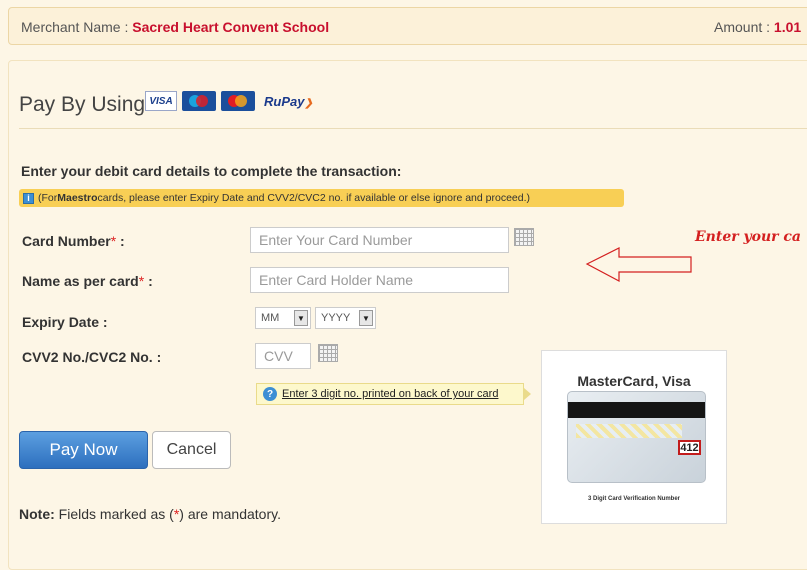  I want to click on pay-now-button: Pay Now, so click(83, 450).